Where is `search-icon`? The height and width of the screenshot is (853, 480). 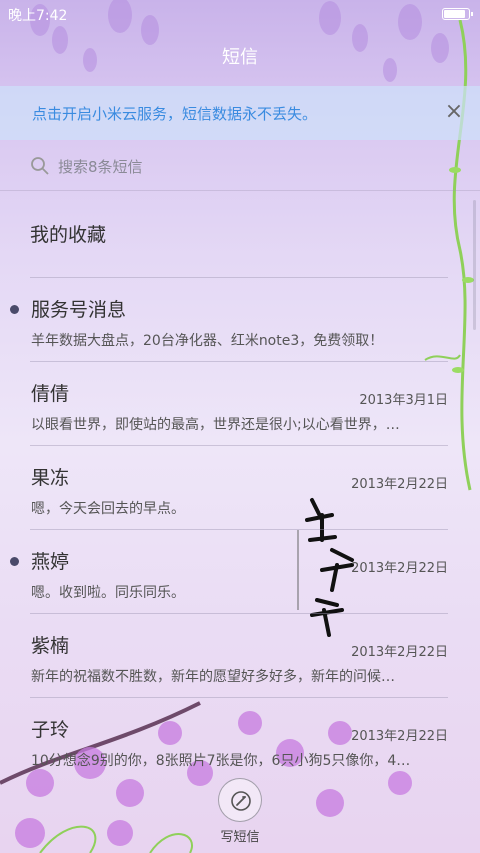
search-icon is located at coordinates (40, 166).